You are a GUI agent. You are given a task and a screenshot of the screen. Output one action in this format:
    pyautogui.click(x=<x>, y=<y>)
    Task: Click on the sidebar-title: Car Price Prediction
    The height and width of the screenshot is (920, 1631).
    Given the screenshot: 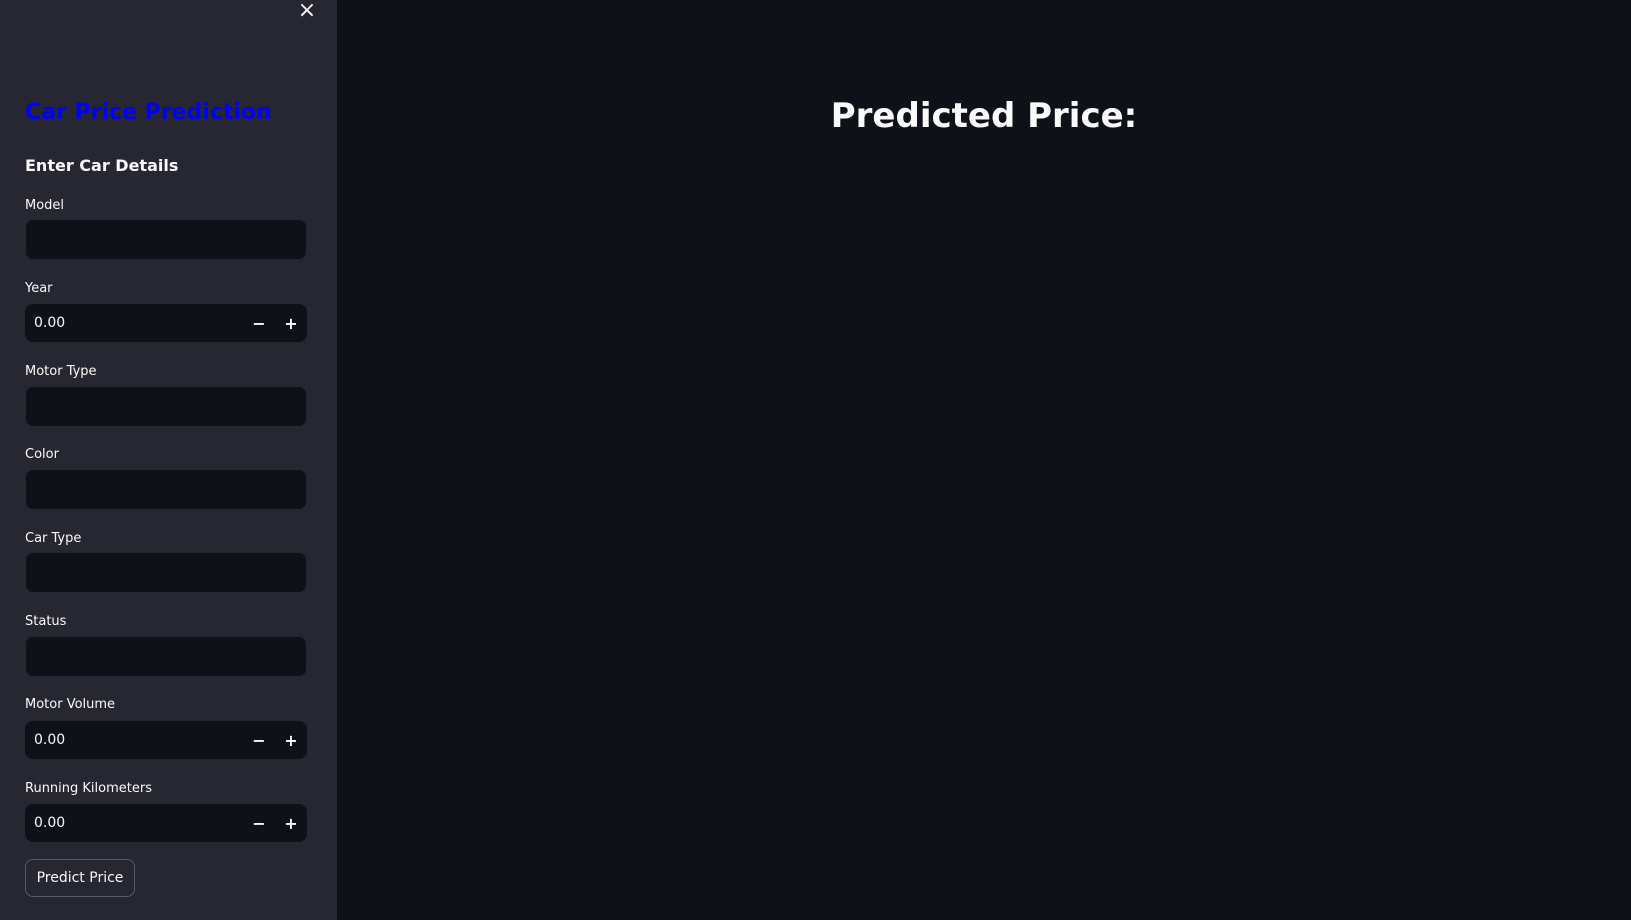 What is the action you would take?
    pyautogui.click(x=148, y=112)
    